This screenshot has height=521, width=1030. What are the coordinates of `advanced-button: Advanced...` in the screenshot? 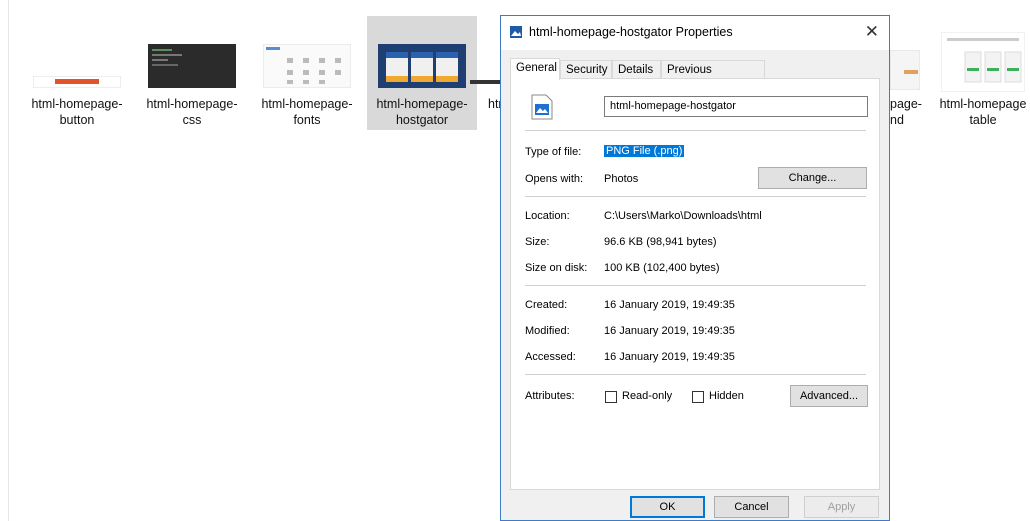 It's located at (829, 396).